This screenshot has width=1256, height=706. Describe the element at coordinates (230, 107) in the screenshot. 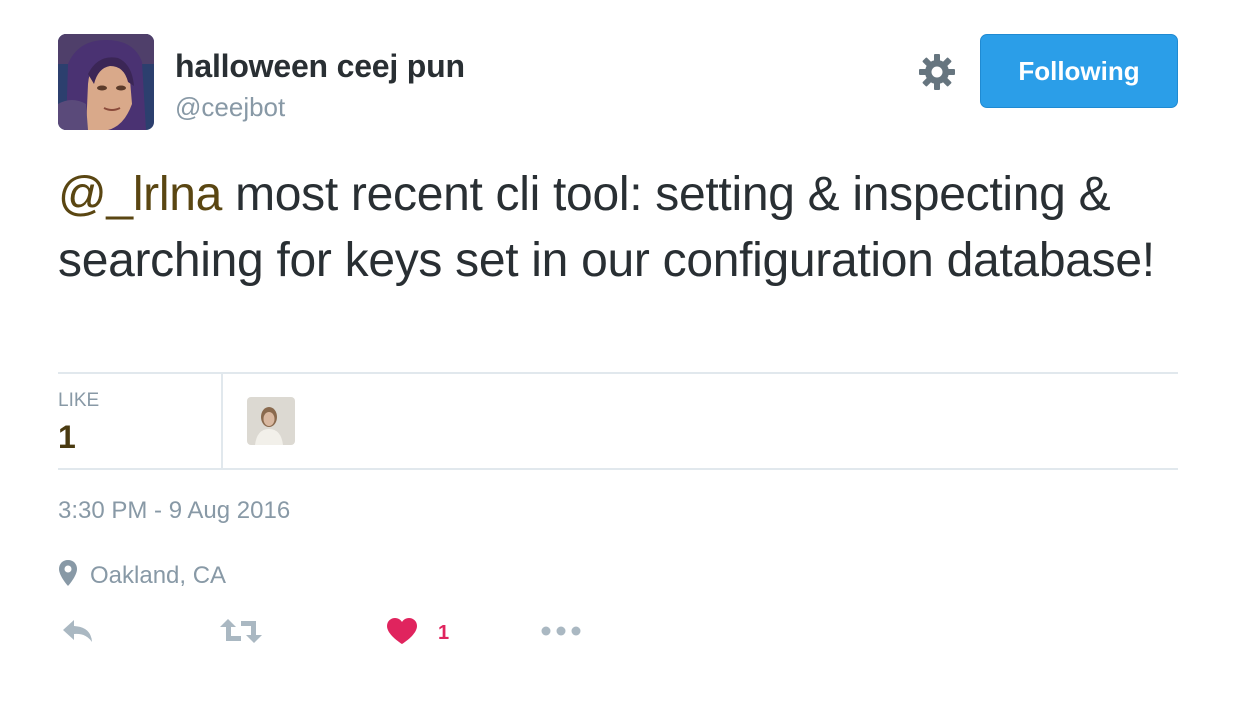

I see `author-handle: @ceejbot` at that location.